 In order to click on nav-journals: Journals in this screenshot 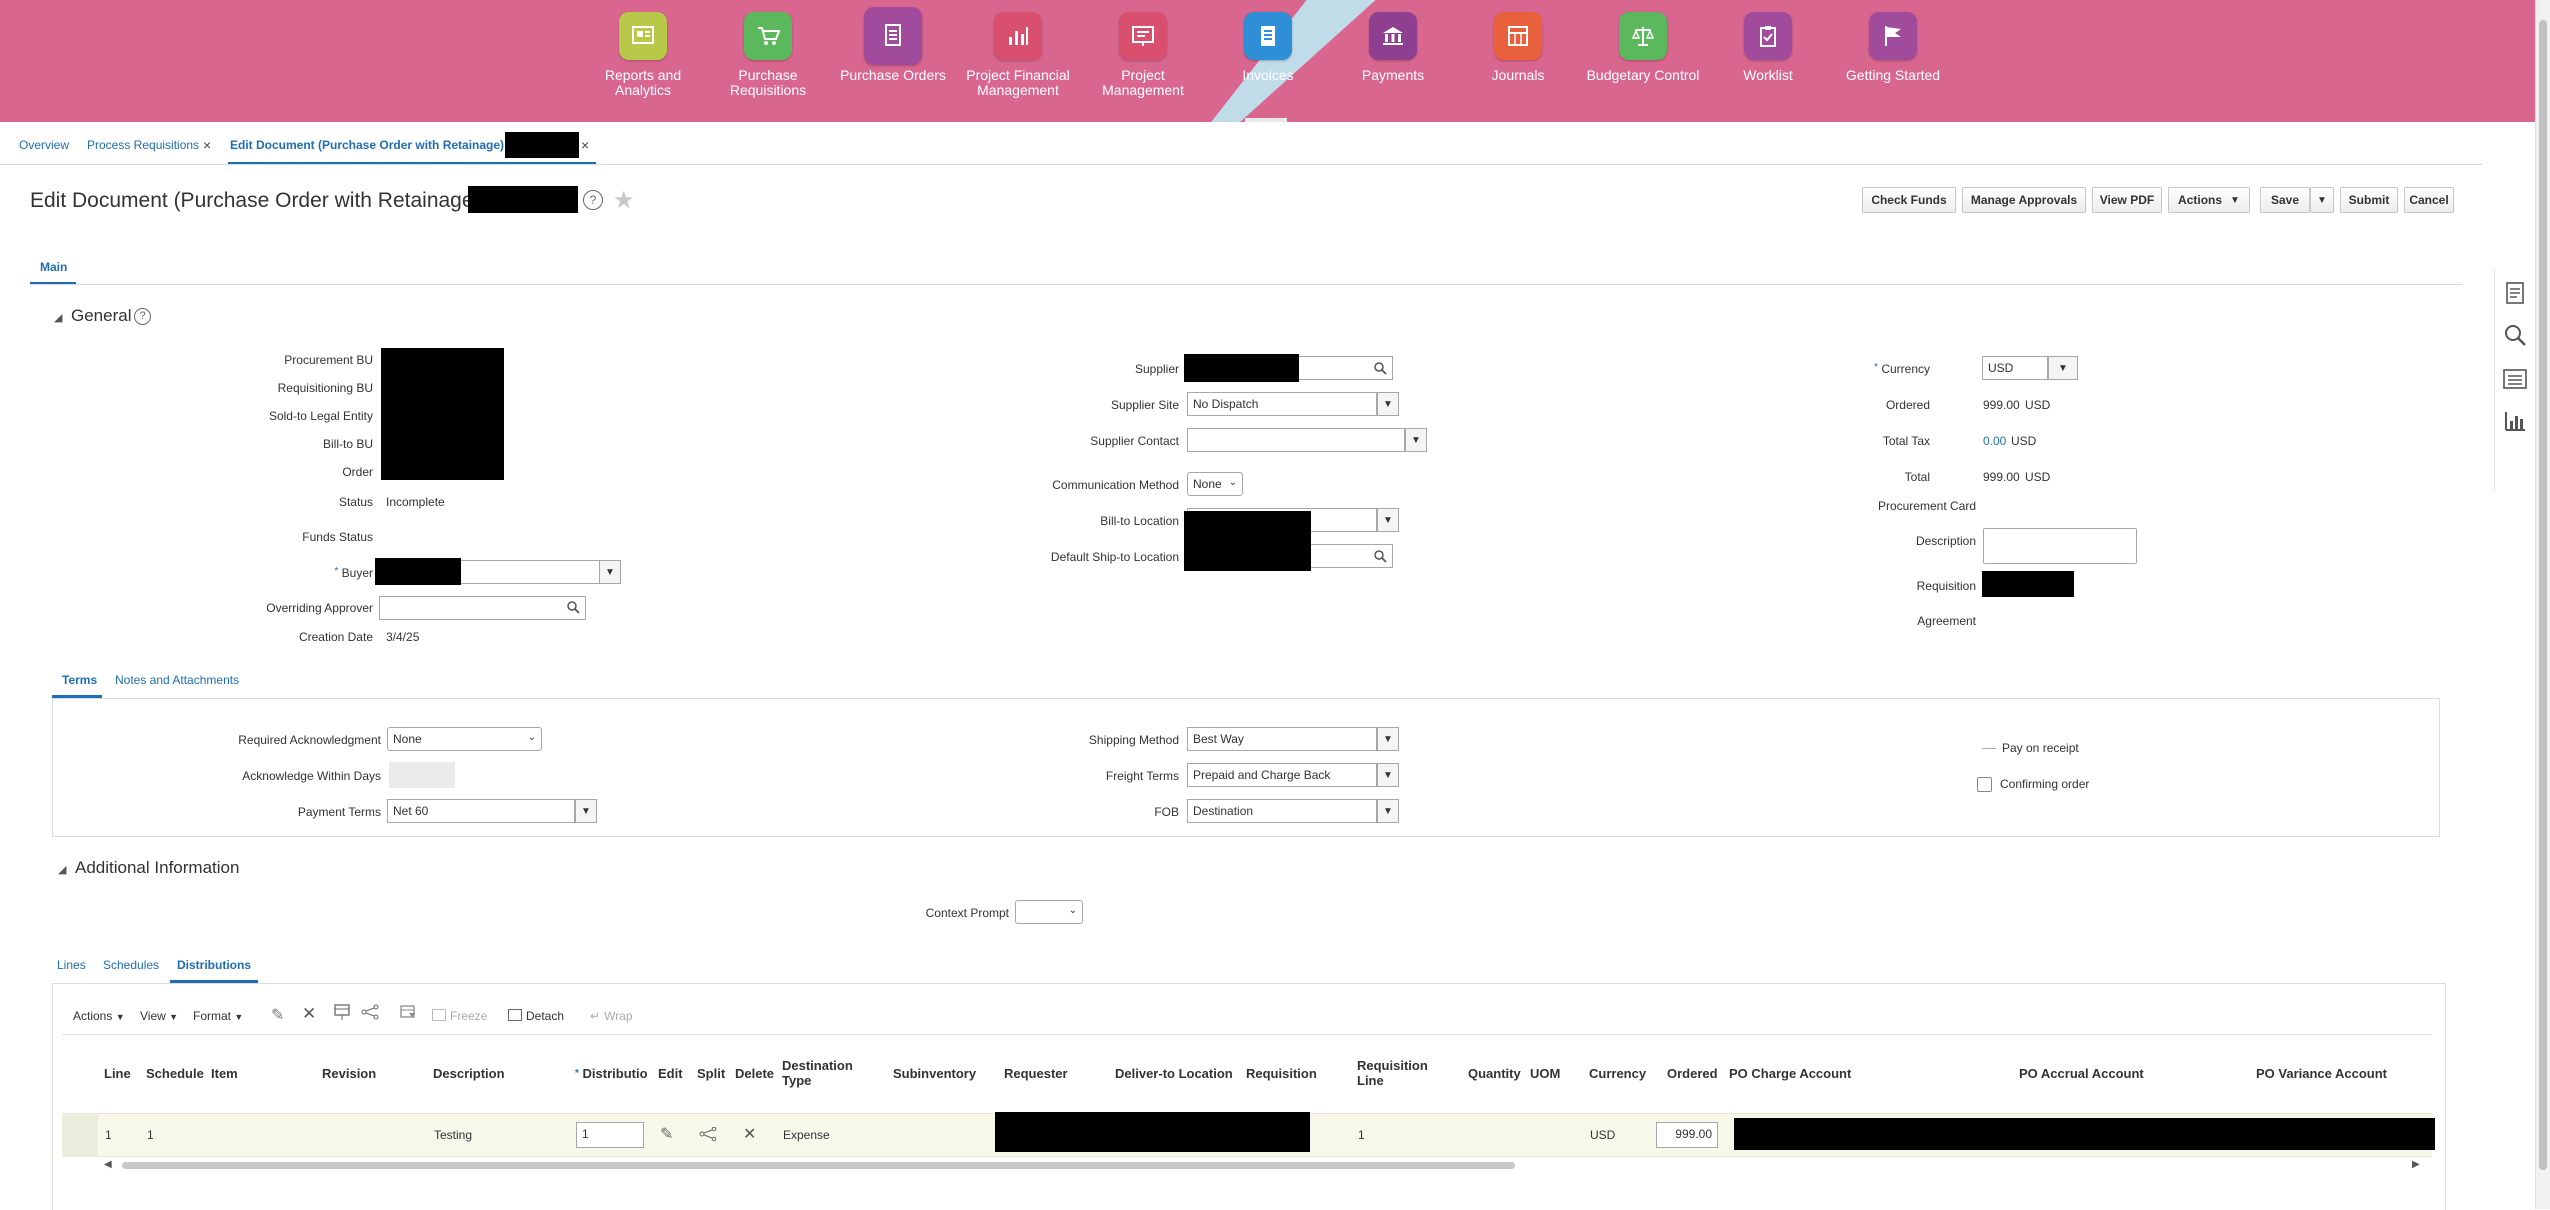, I will do `click(1518, 47)`.